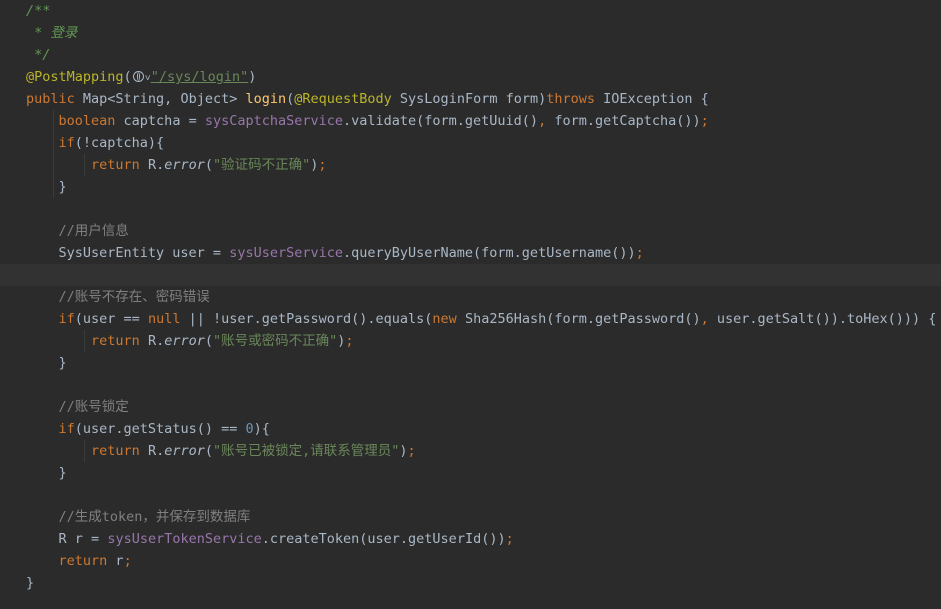 The width and height of the screenshot is (941, 609). I want to click on token-id: captcha =, so click(164, 121).